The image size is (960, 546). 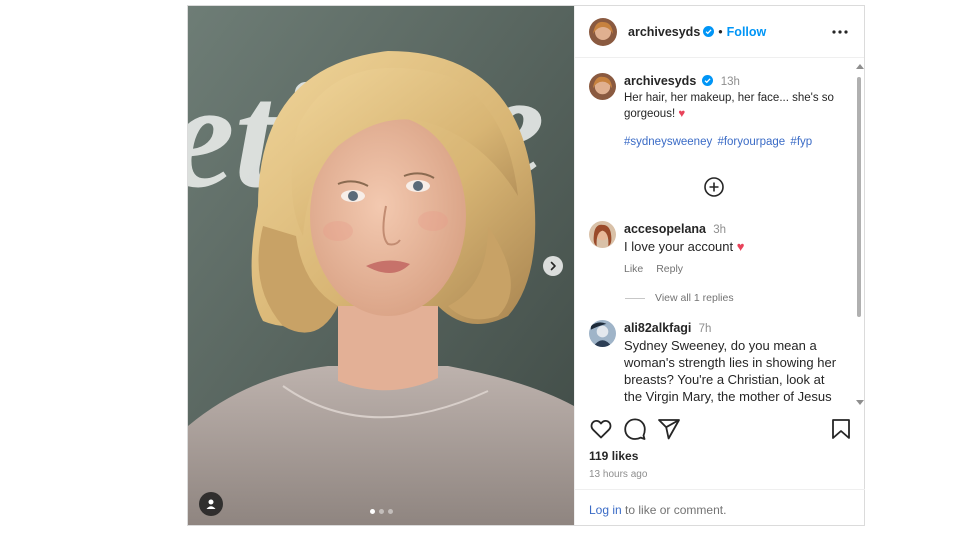 I want to click on author-avatar, so click(x=603, y=31).